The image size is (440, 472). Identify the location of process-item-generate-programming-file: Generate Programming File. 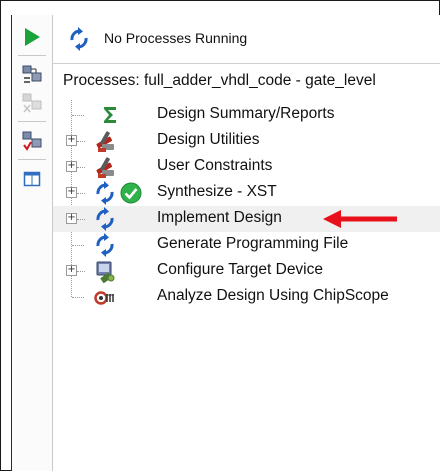
(246, 245).